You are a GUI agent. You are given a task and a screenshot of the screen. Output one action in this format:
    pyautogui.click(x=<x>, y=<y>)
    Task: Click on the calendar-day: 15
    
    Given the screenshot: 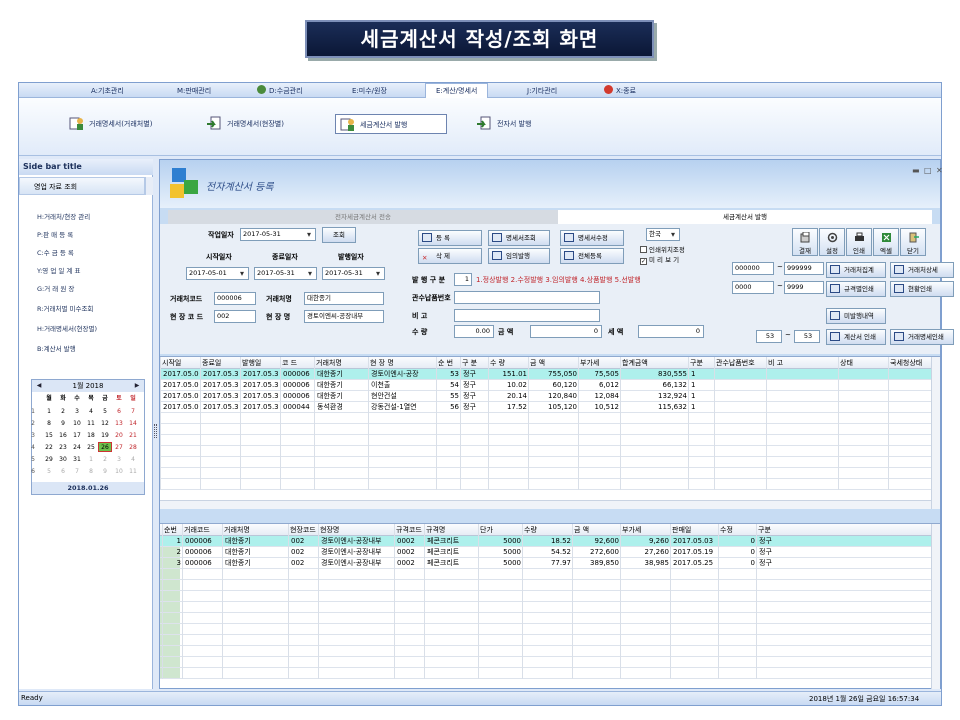 What is the action you would take?
    pyautogui.click(x=49, y=435)
    